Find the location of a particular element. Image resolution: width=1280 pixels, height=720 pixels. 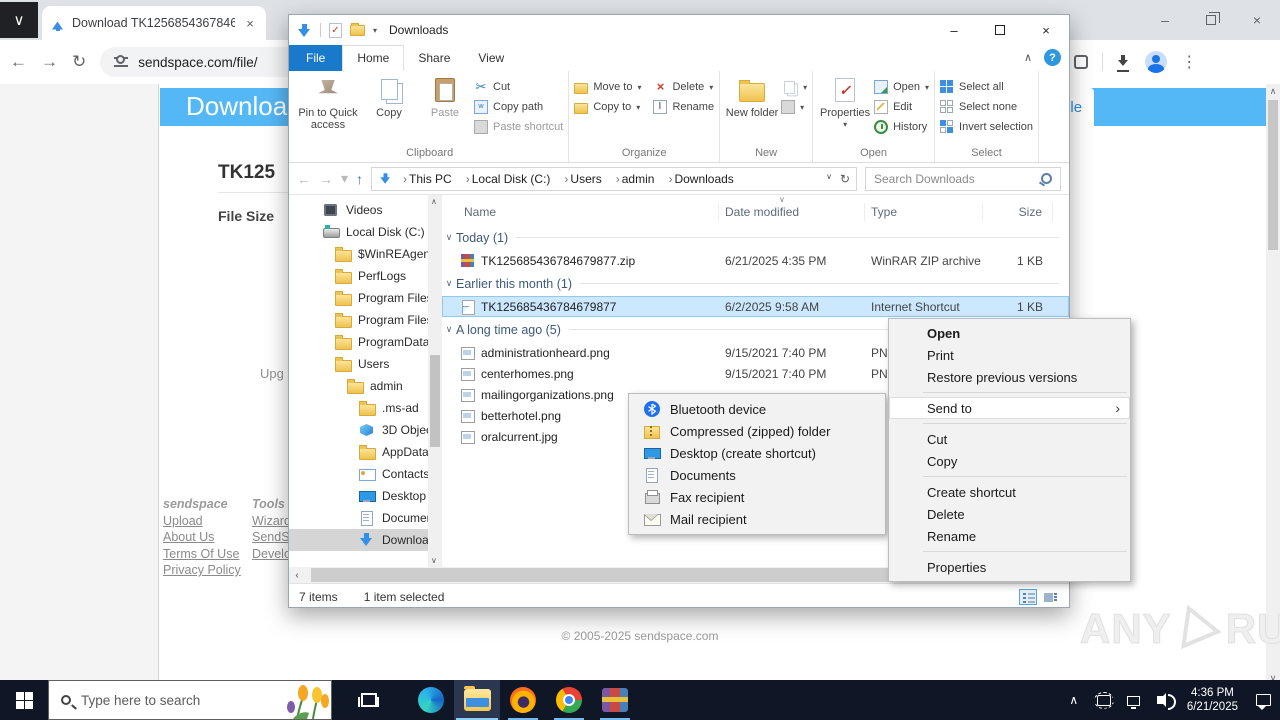

notification-center-button is located at coordinates (1263, 702).